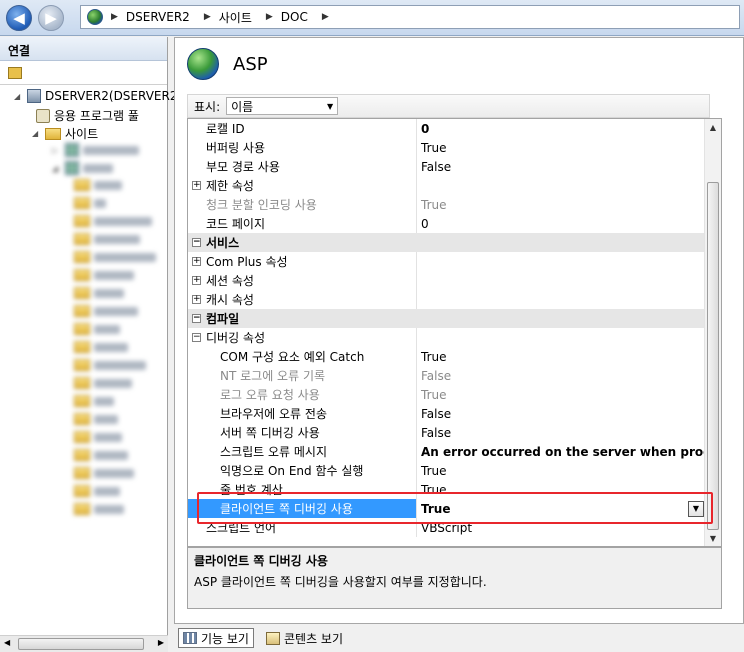  I want to click on breadcrumb: ▶ DSERVER2 ▶ 사이트 ▶ DOC ▶, so click(410, 17).